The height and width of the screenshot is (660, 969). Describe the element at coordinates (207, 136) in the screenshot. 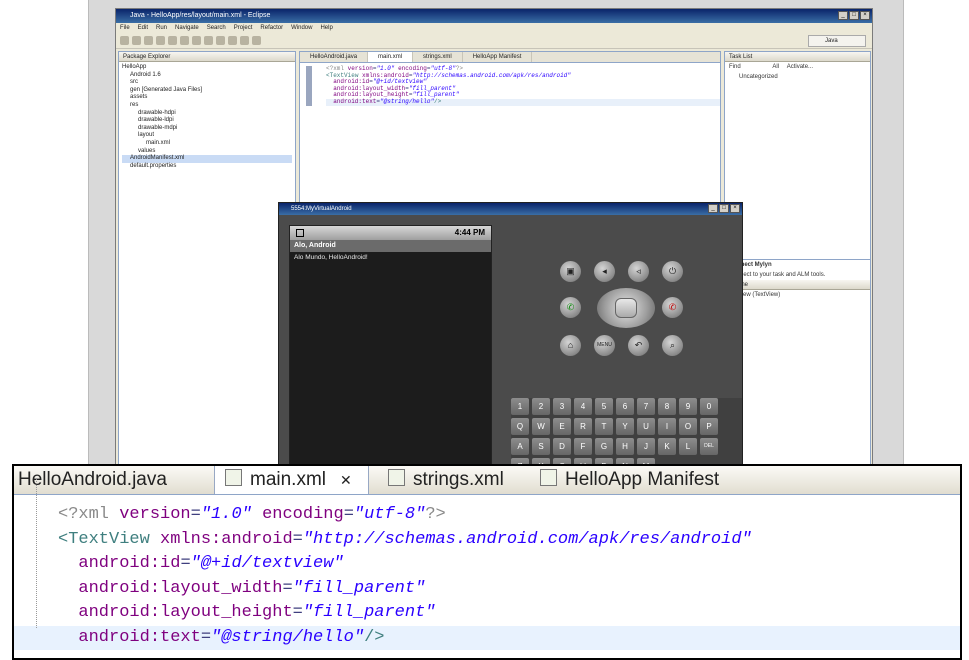

I see `tree-item: layout` at that location.